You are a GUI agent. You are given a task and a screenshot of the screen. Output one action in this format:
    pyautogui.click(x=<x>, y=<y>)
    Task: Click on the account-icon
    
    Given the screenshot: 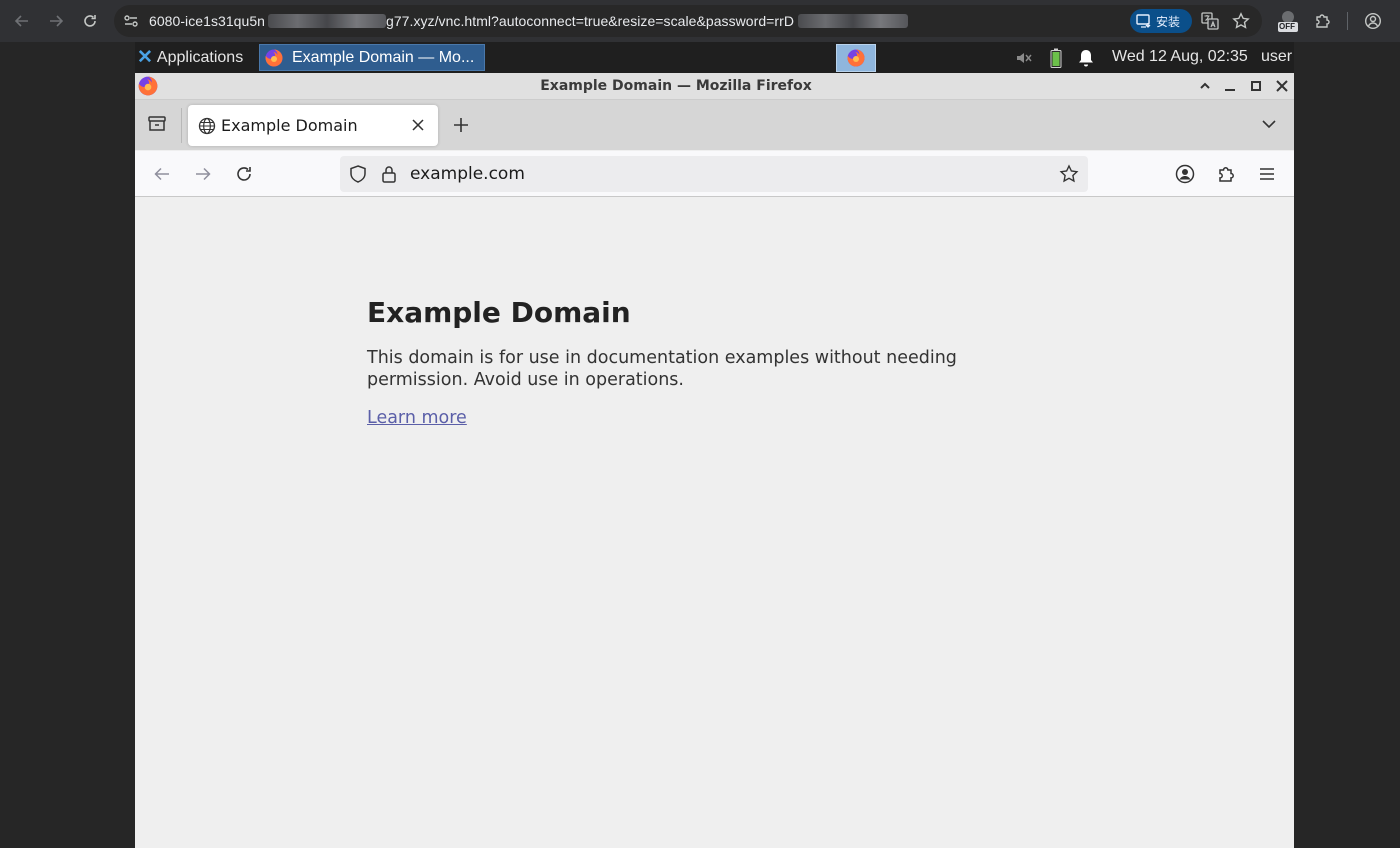 What is the action you would take?
    pyautogui.click(x=1185, y=174)
    